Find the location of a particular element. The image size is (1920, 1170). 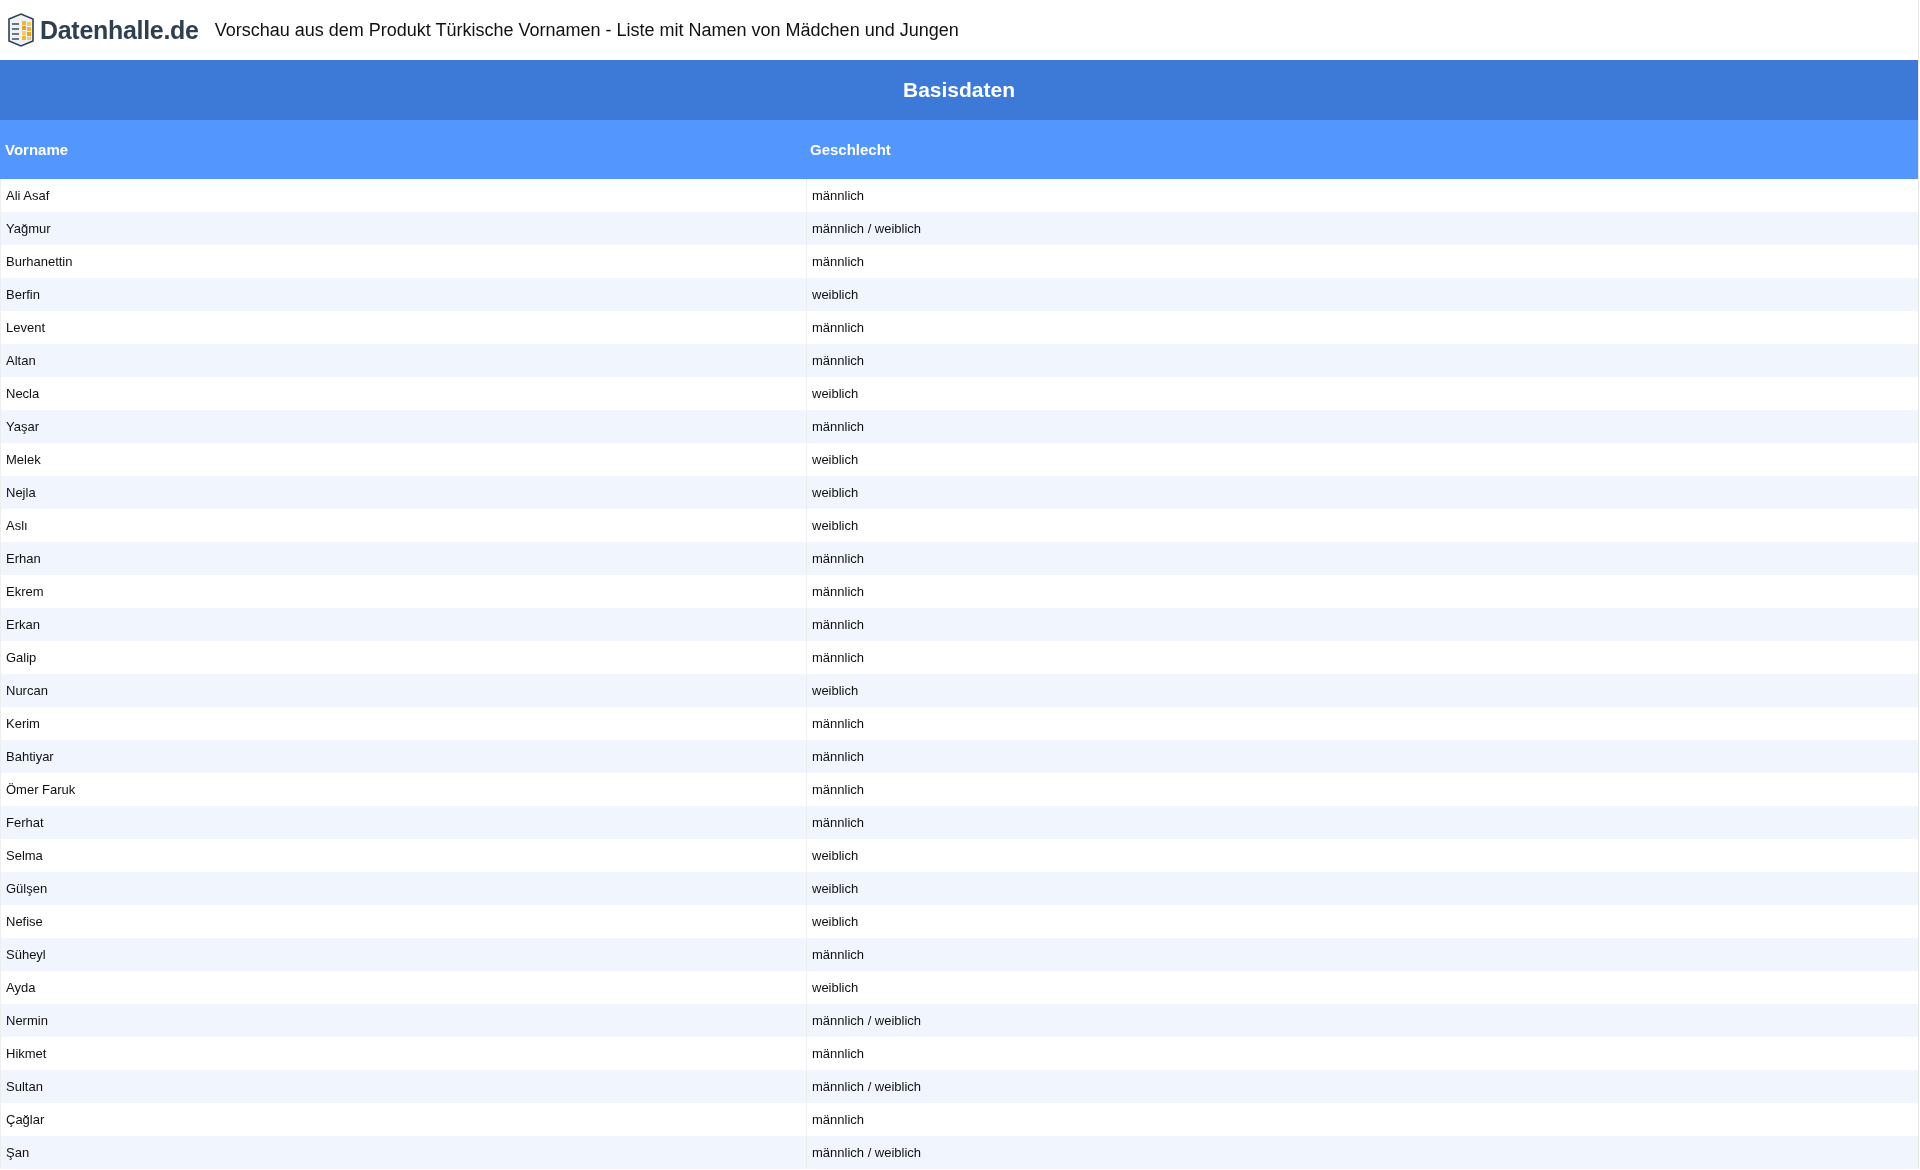

table-cell: Şan is located at coordinates (403, 1152).